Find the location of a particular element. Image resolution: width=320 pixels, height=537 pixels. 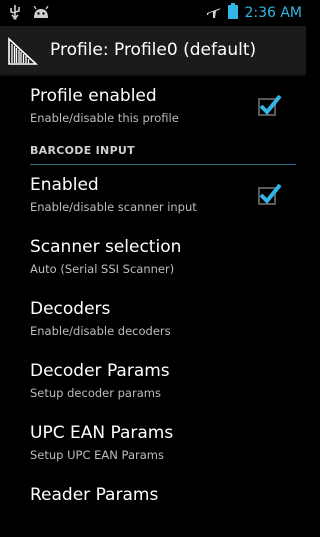

pref-title: Enabled is located at coordinates (64, 185).